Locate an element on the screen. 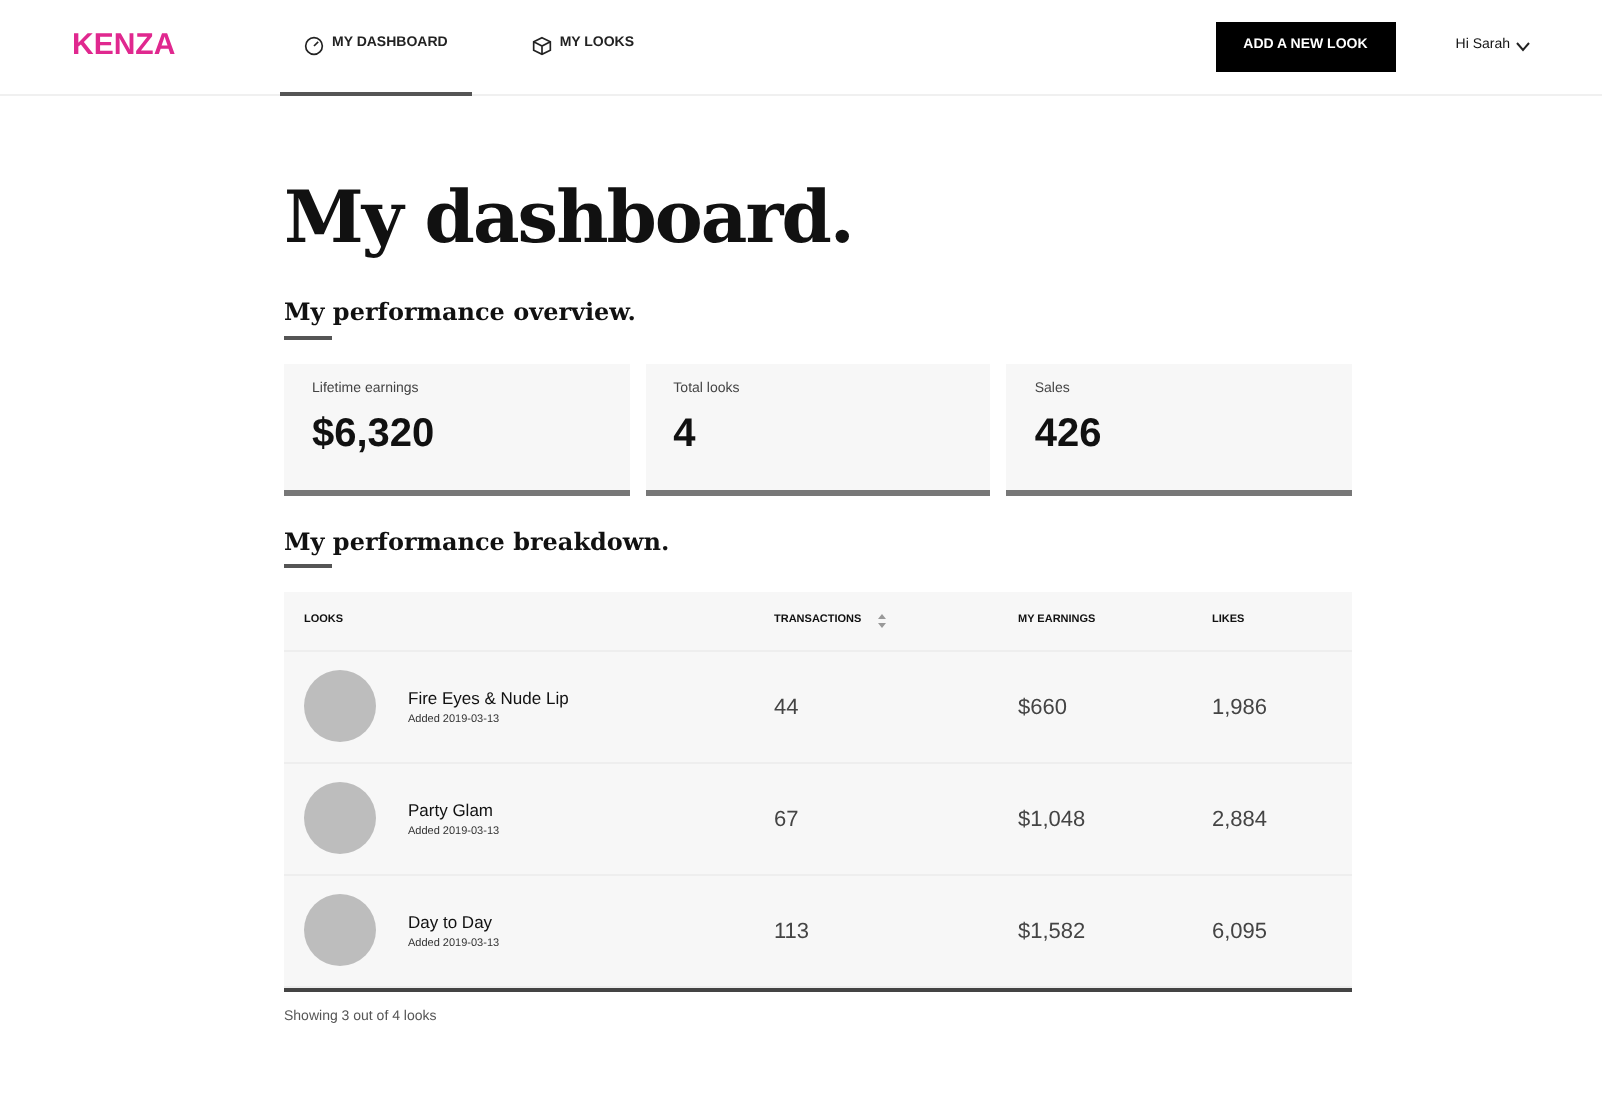  look-name: Day to Day is located at coordinates (454, 922).